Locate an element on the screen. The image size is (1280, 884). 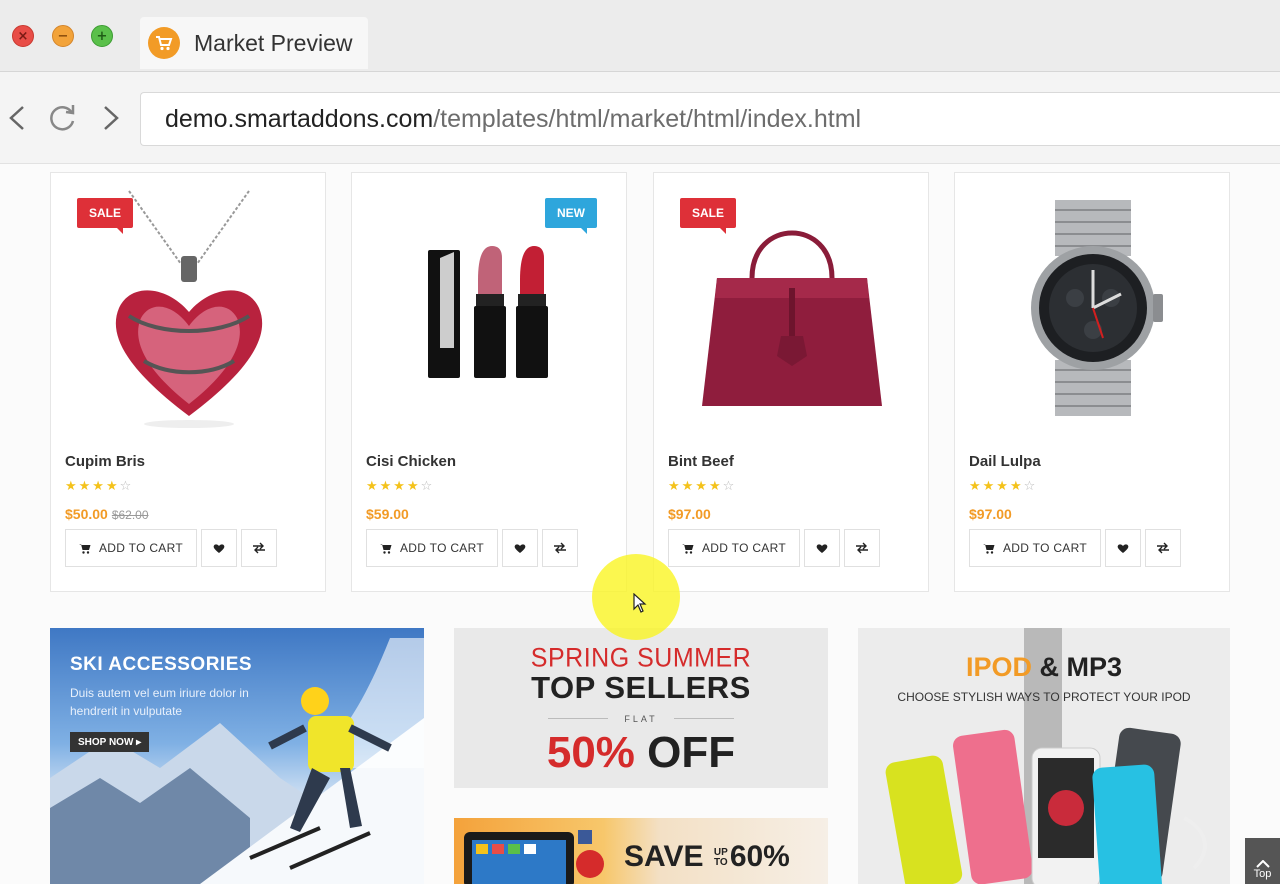
product-image-necklace is located at coordinates (189, 308).